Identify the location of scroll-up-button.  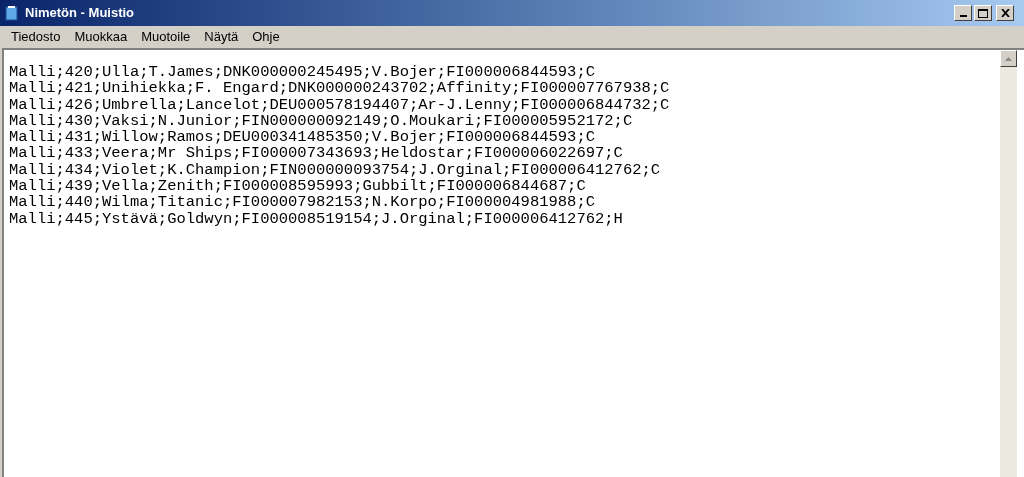
(1008, 58).